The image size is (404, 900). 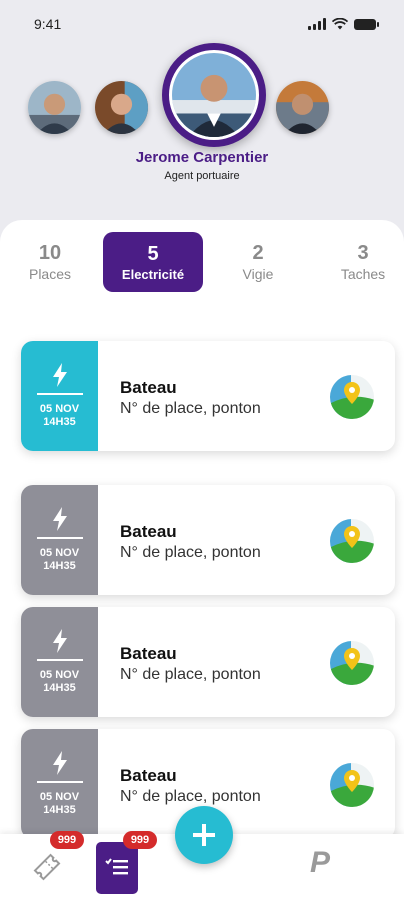 I want to click on avatar-selected, so click(x=214, y=95).